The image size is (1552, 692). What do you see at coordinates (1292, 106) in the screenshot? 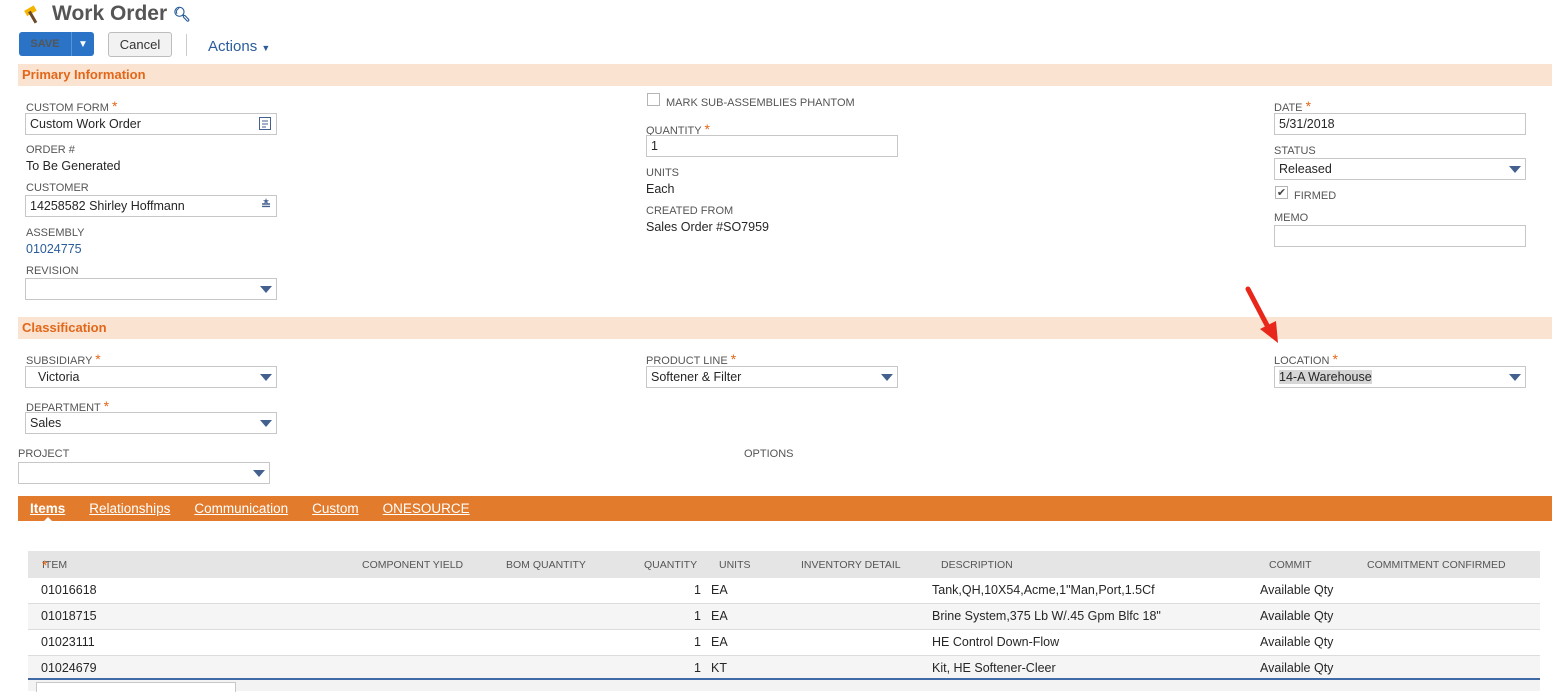
I see `date-label: DATE *` at bounding box center [1292, 106].